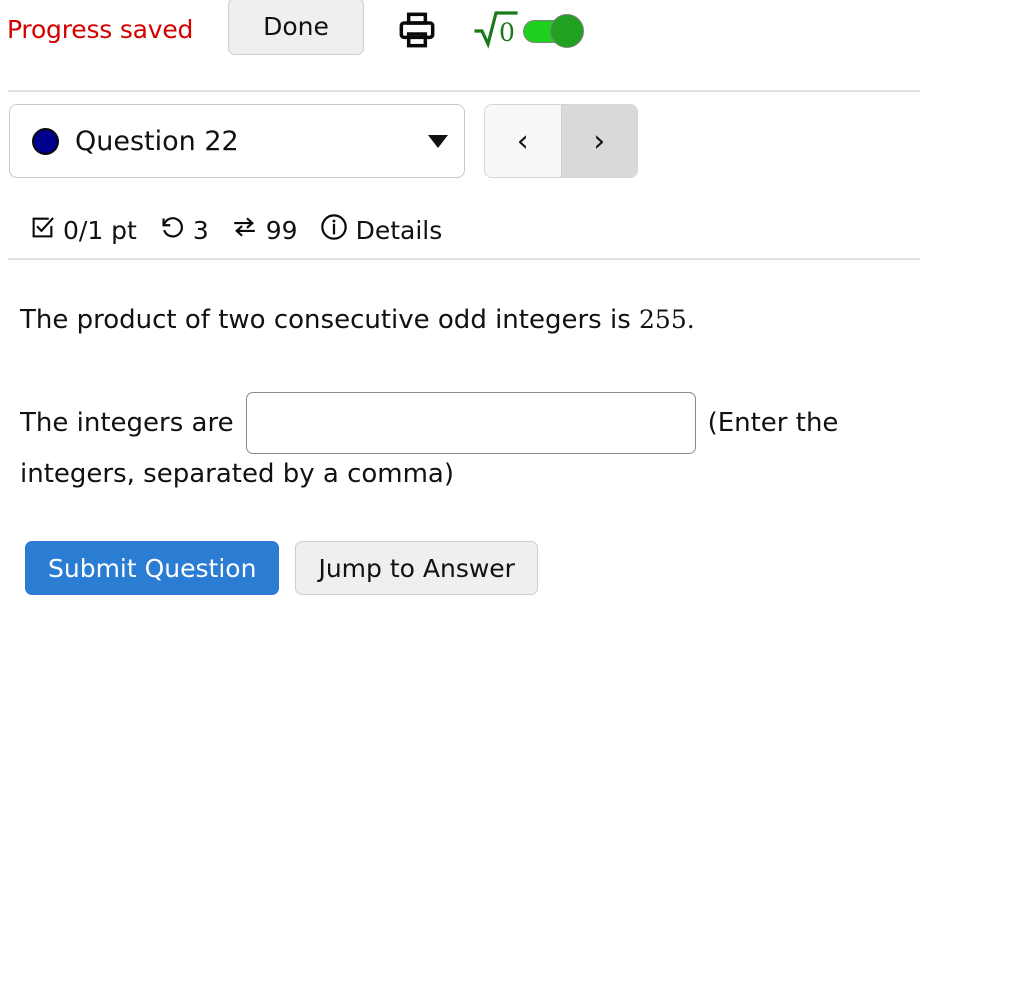 The width and height of the screenshot is (1033, 1000). What do you see at coordinates (281, 568) in the screenshot?
I see `action-button-row: Submit Question Jump to Answer` at bounding box center [281, 568].